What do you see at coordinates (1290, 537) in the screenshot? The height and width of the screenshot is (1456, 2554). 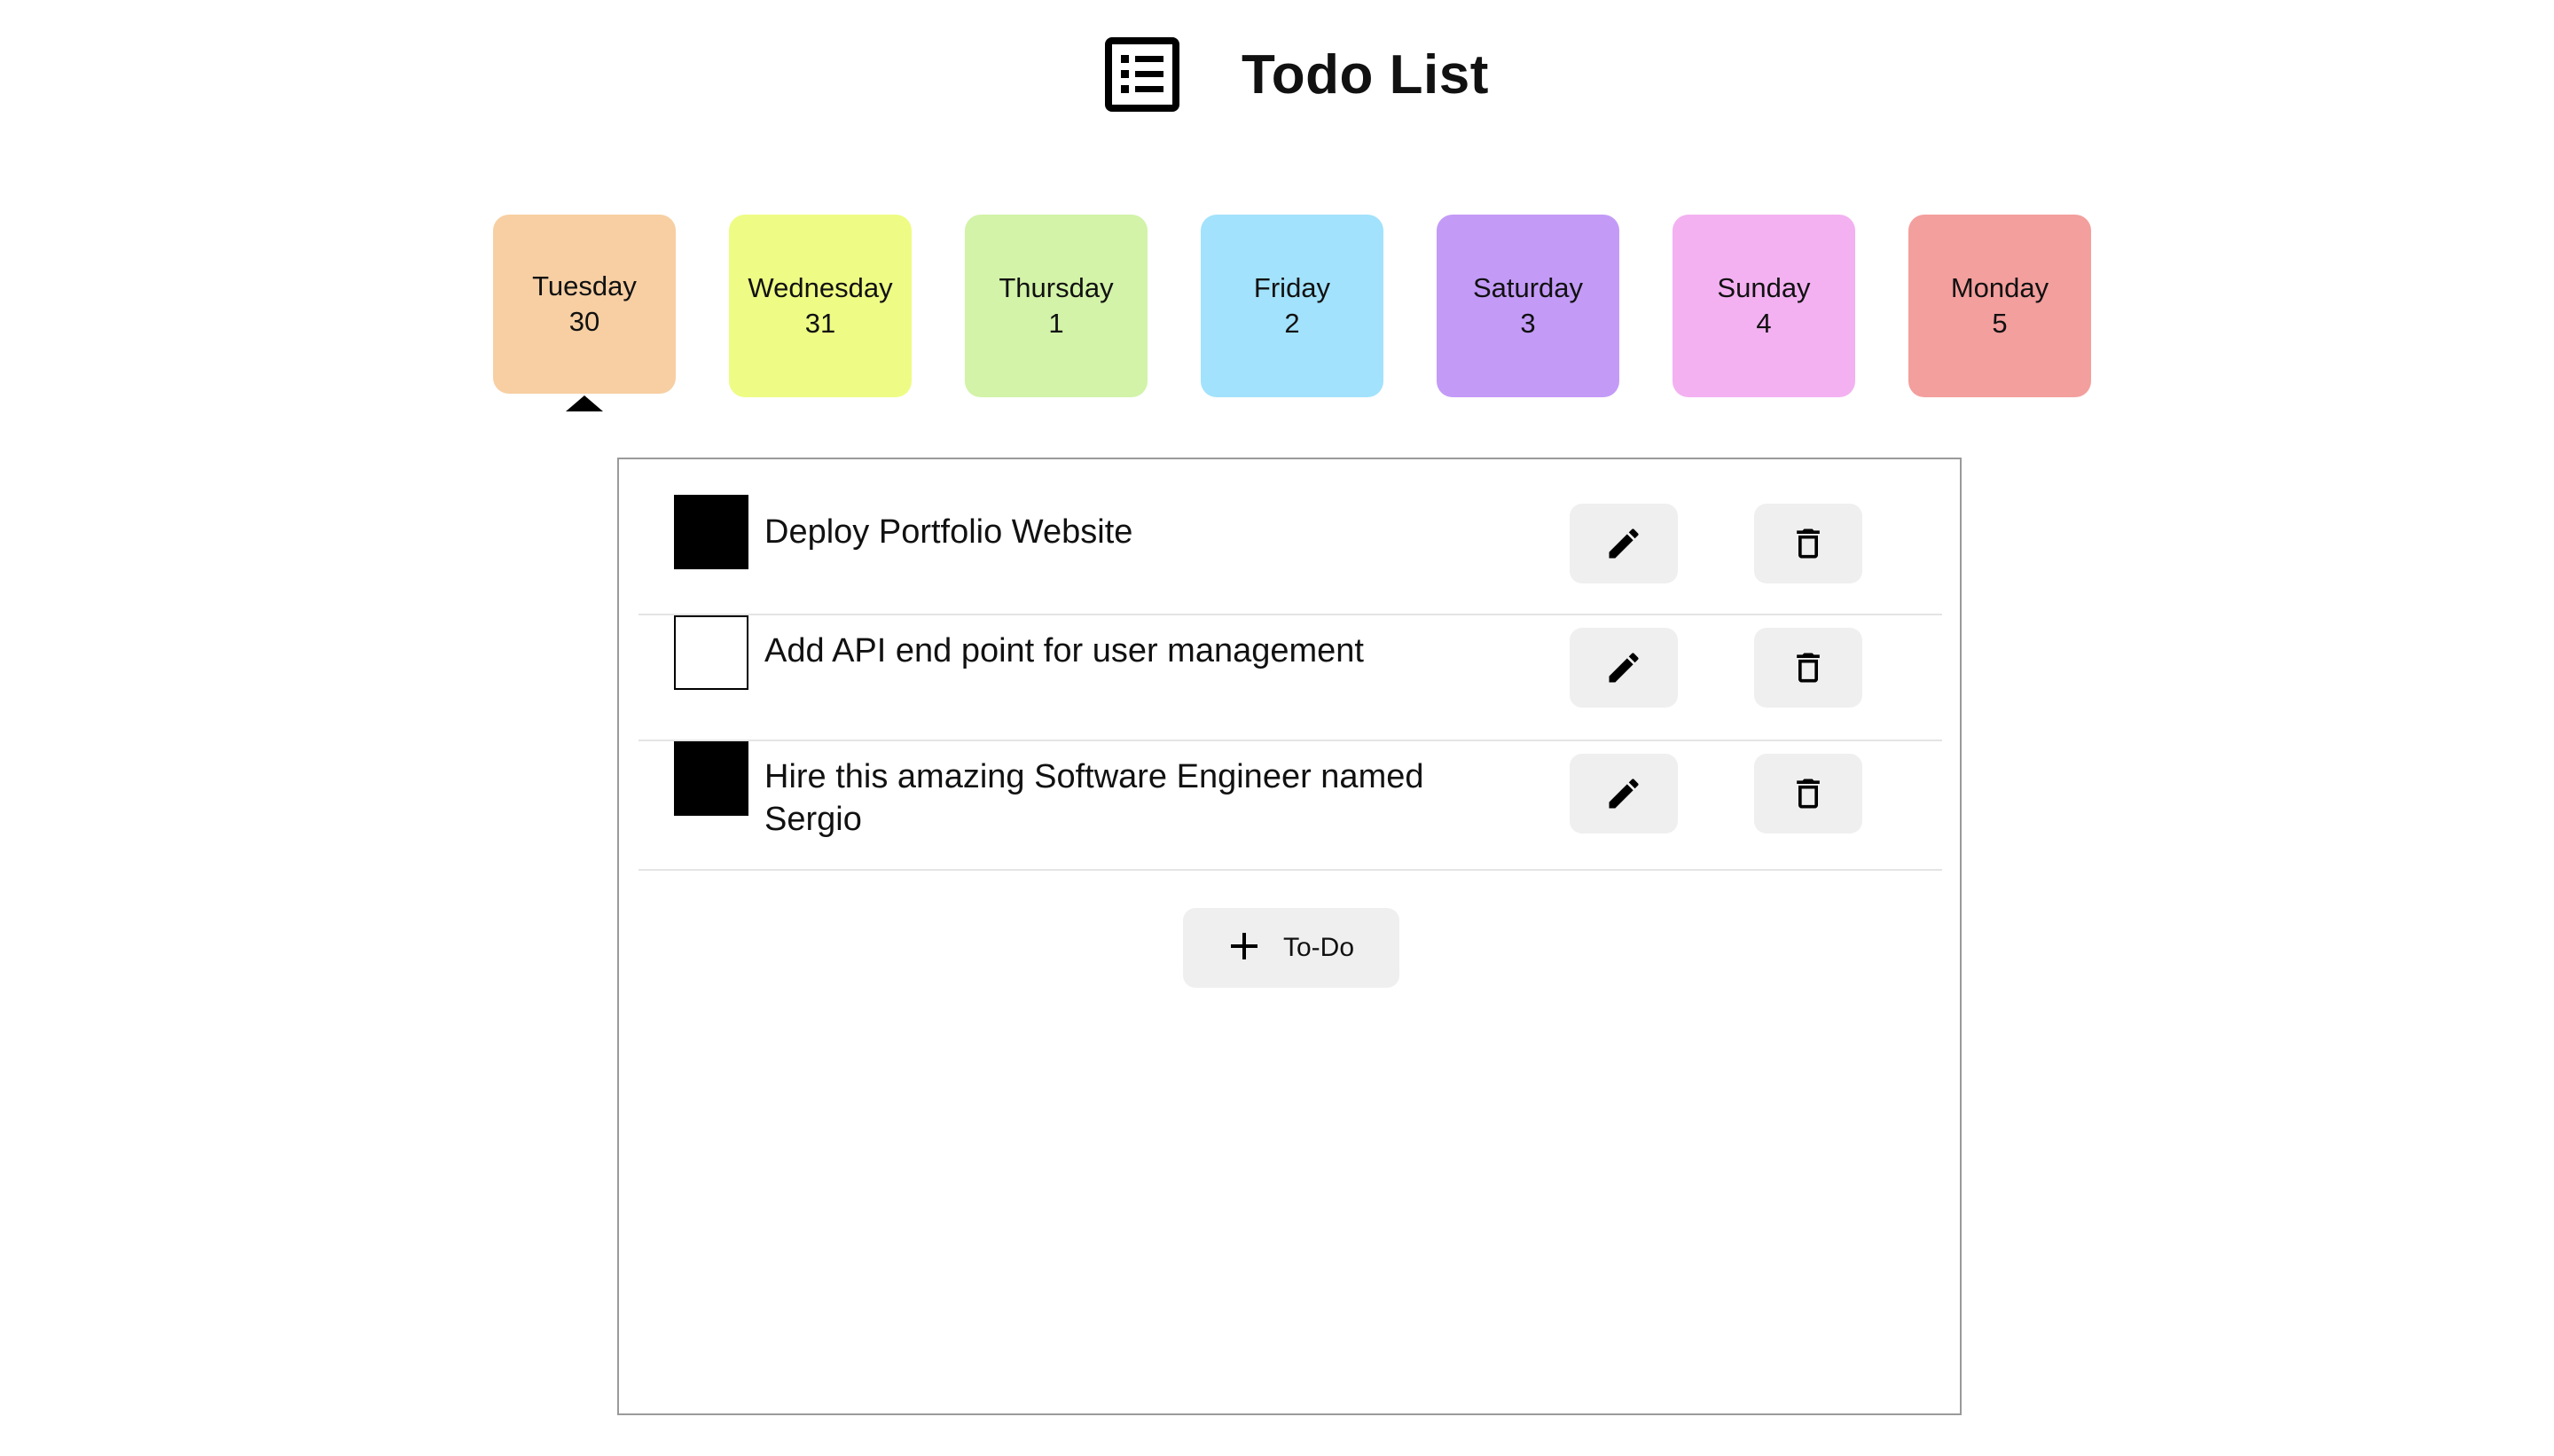 I see `todo-item: Deploy Portfolio Website` at bounding box center [1290, 537].